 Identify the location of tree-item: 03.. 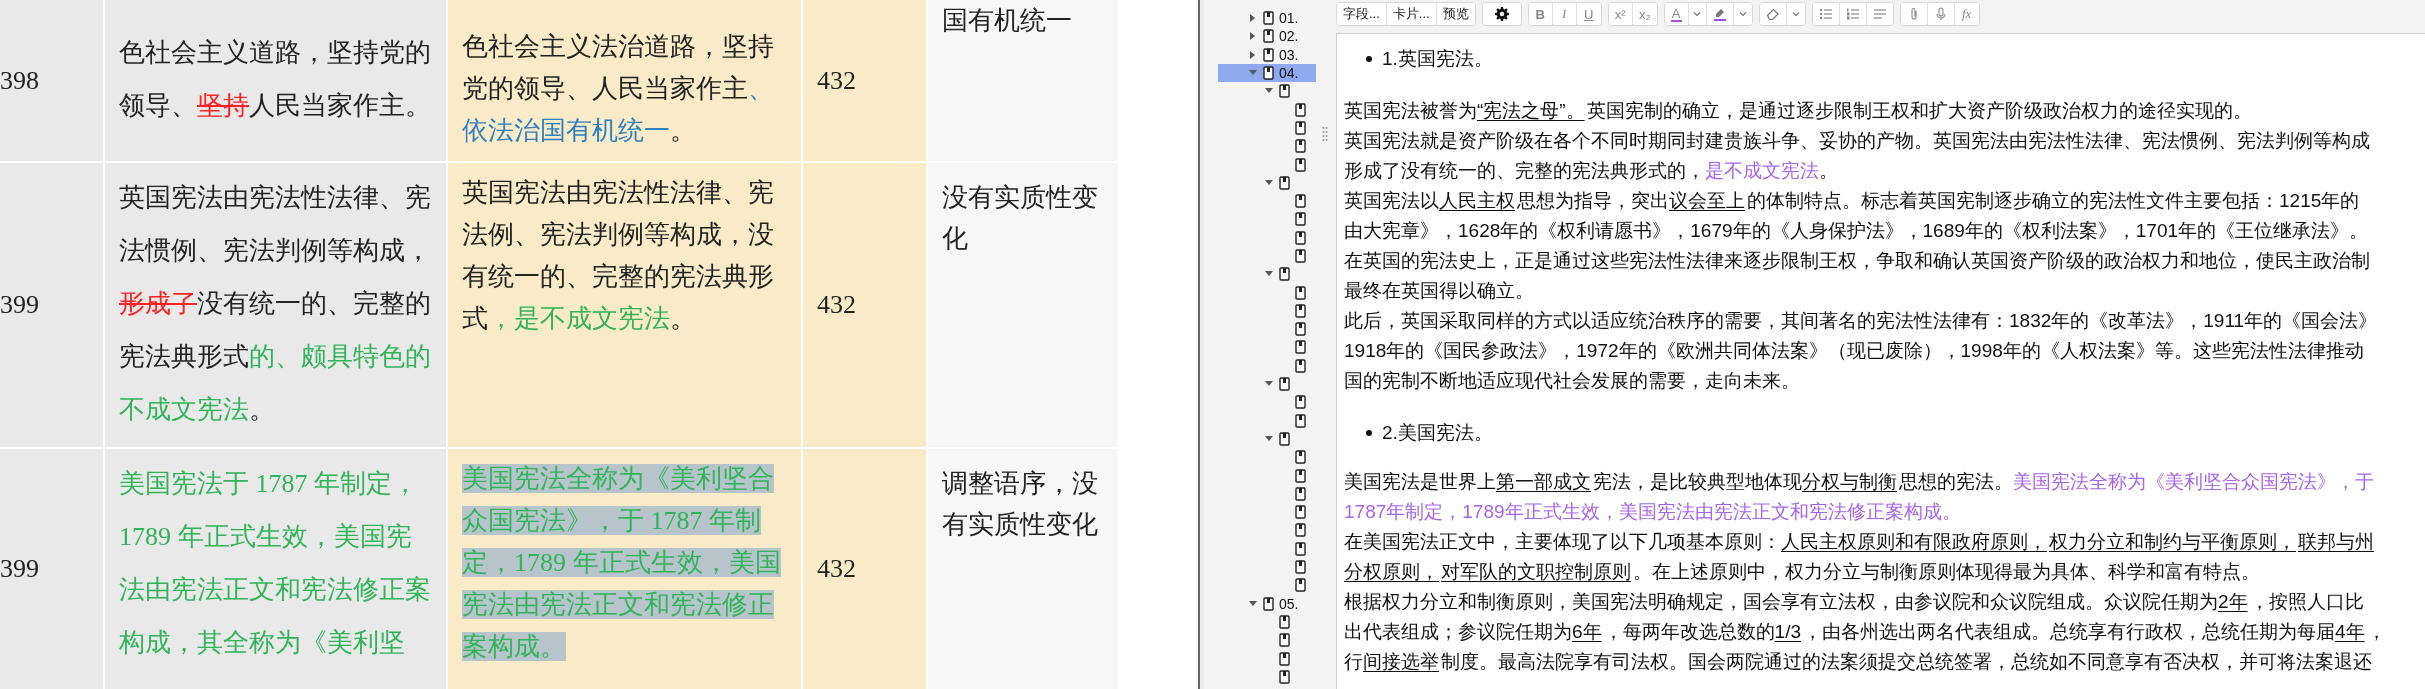
(1267, 54).